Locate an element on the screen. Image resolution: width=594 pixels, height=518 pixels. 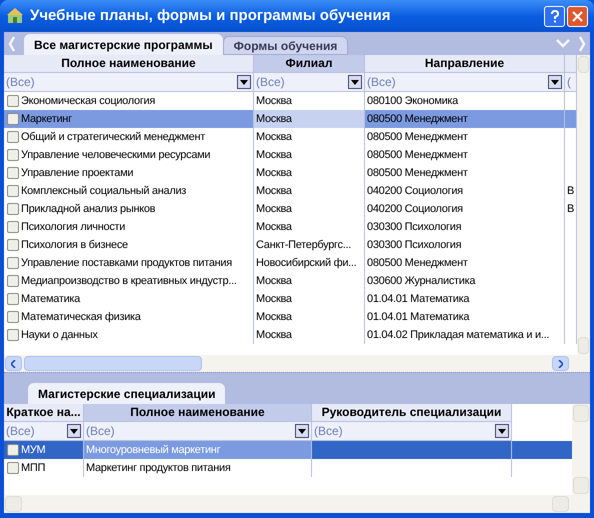
cell-text: Комплексный социальный анализ is located at coordinates (103, 191).